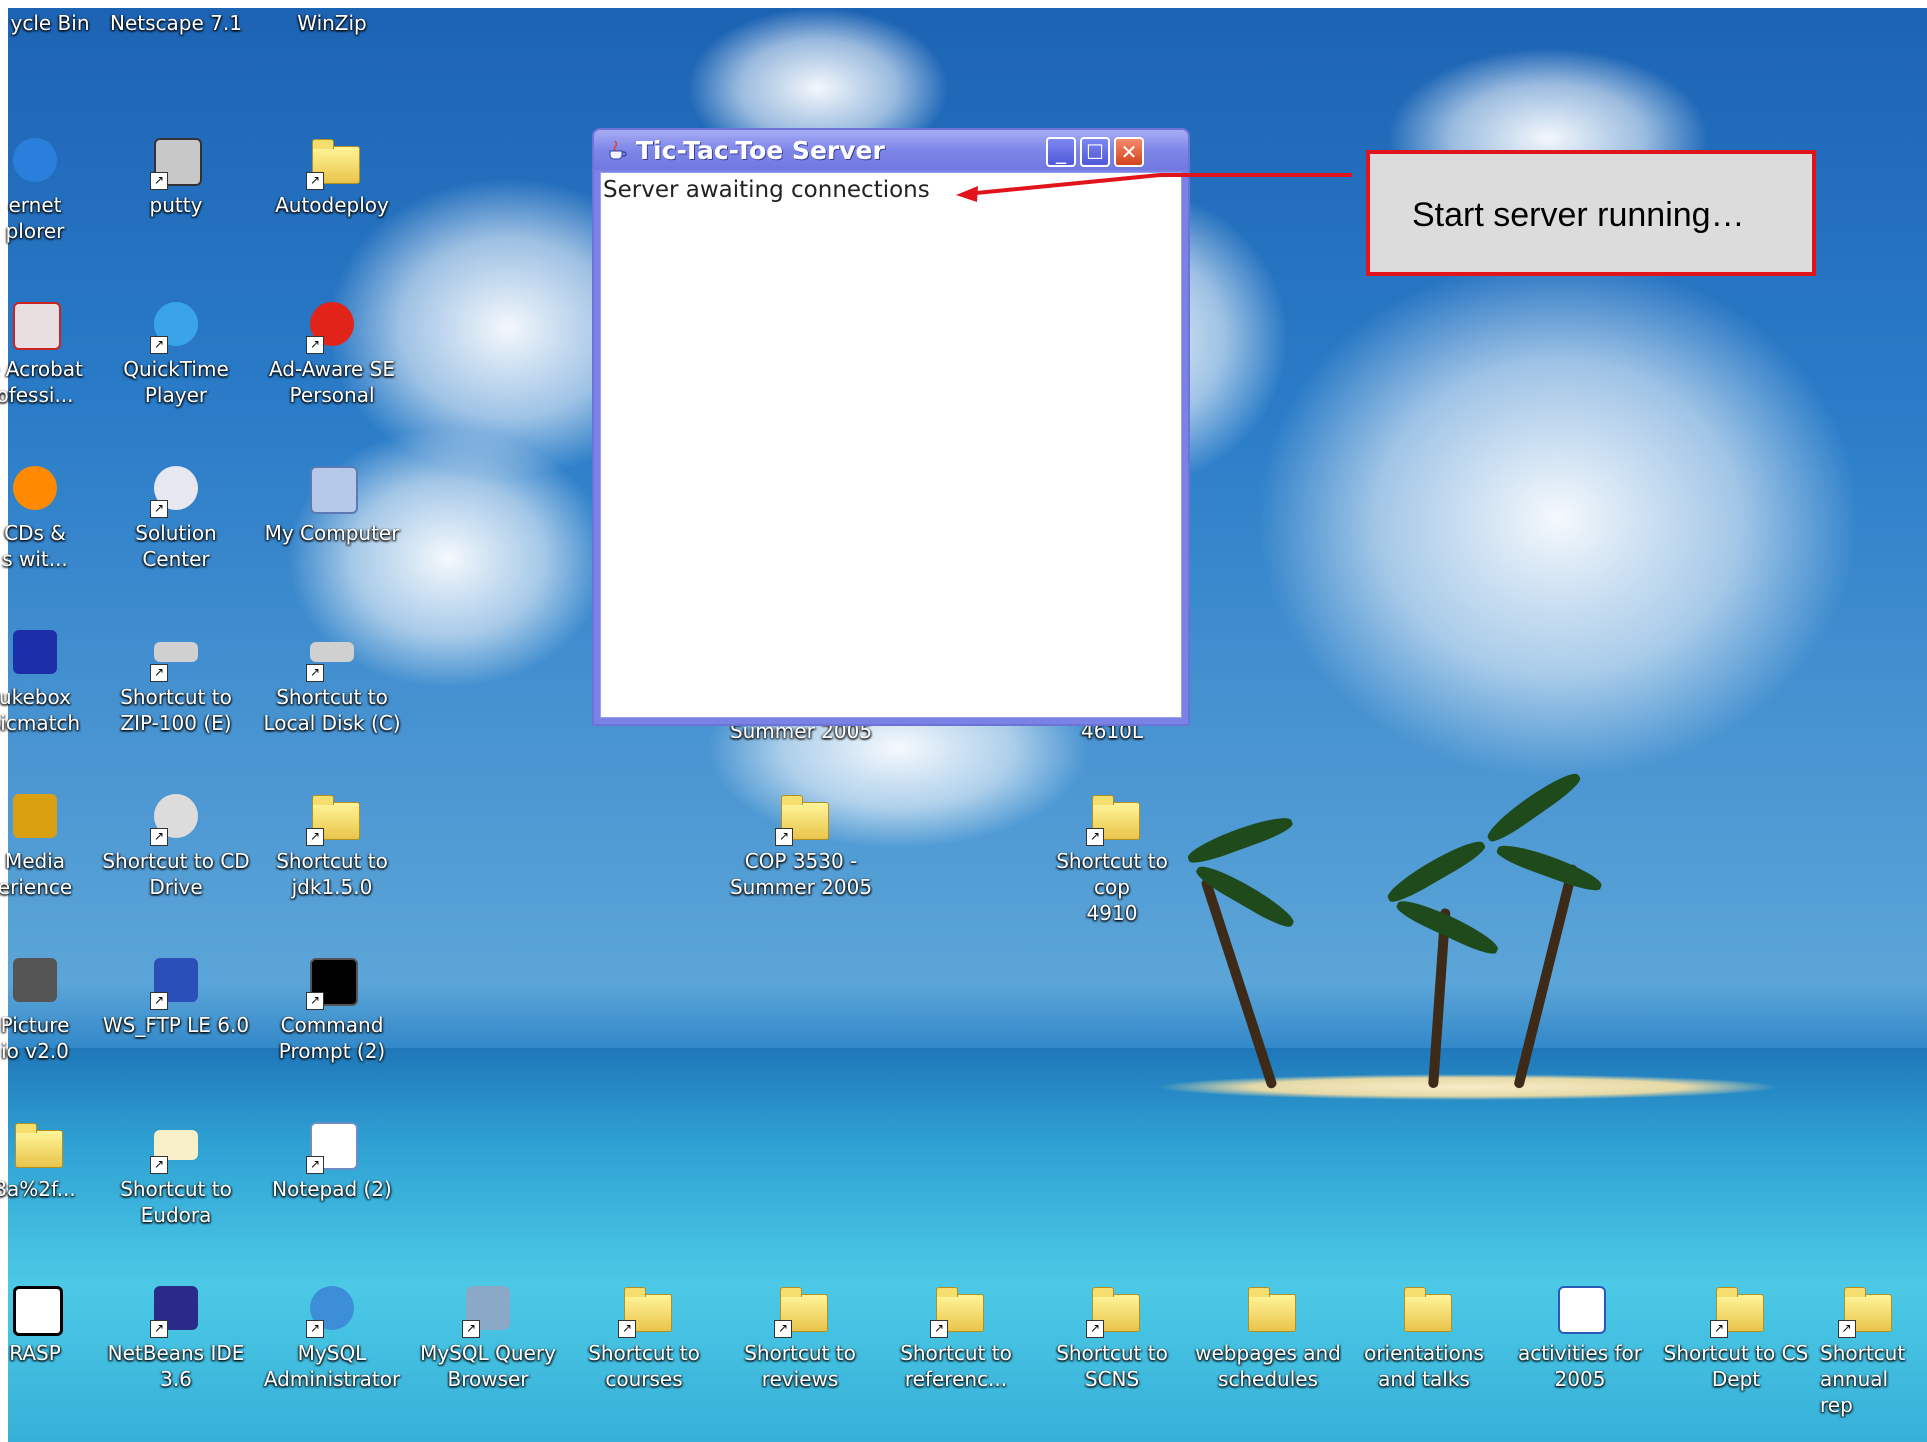  I want to click on desktop-icon-my-computer: My Computer, so click(332, 503).